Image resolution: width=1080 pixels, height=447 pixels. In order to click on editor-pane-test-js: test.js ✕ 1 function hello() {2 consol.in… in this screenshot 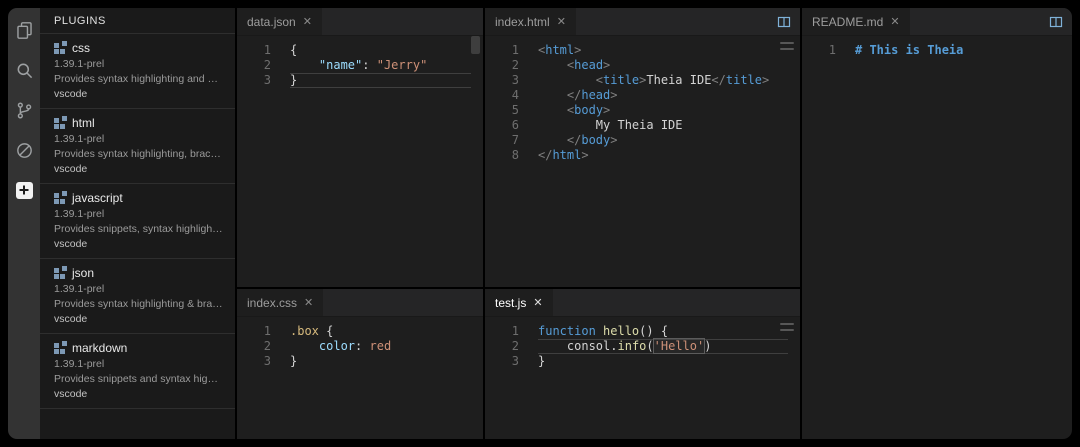, I will do `click(642, 364)`.